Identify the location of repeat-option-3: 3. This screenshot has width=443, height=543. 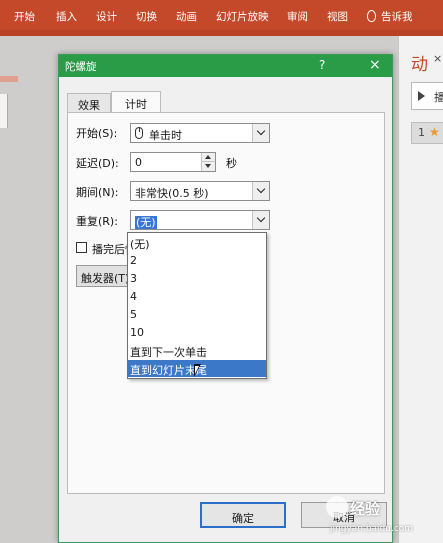
(197, 278).